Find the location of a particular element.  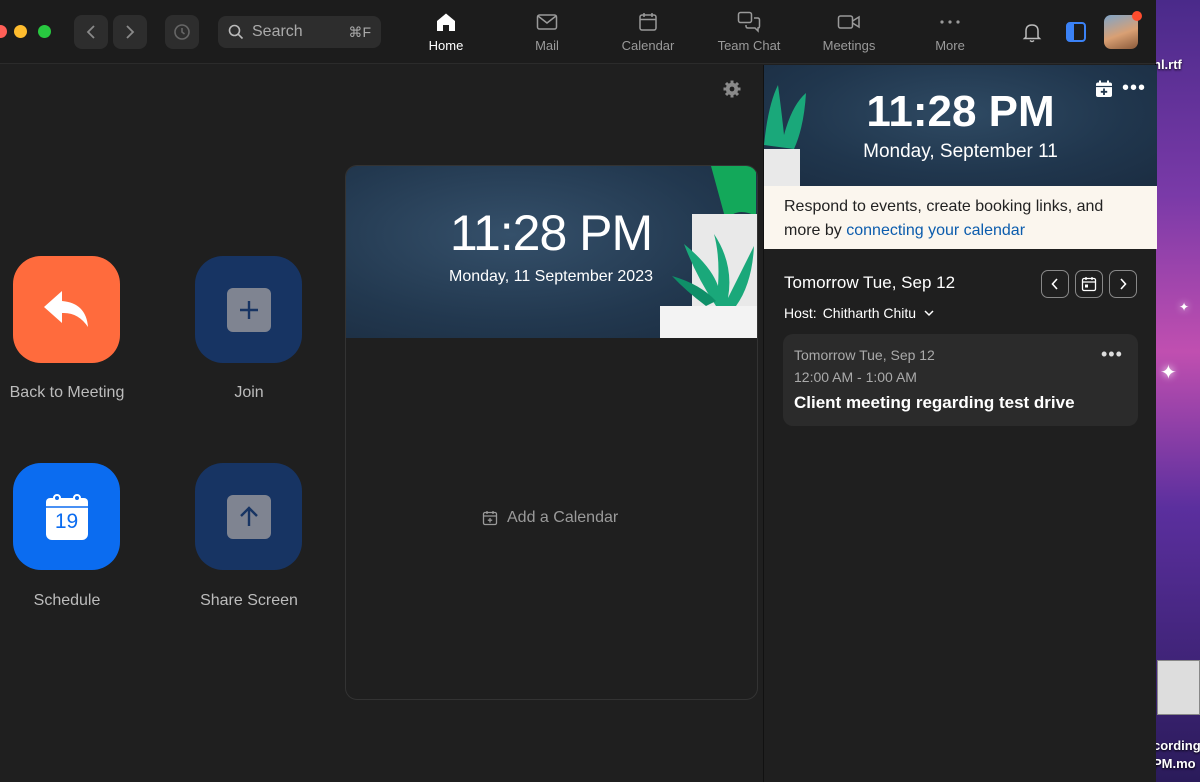

video-icon is located at coordinates (848, 22).